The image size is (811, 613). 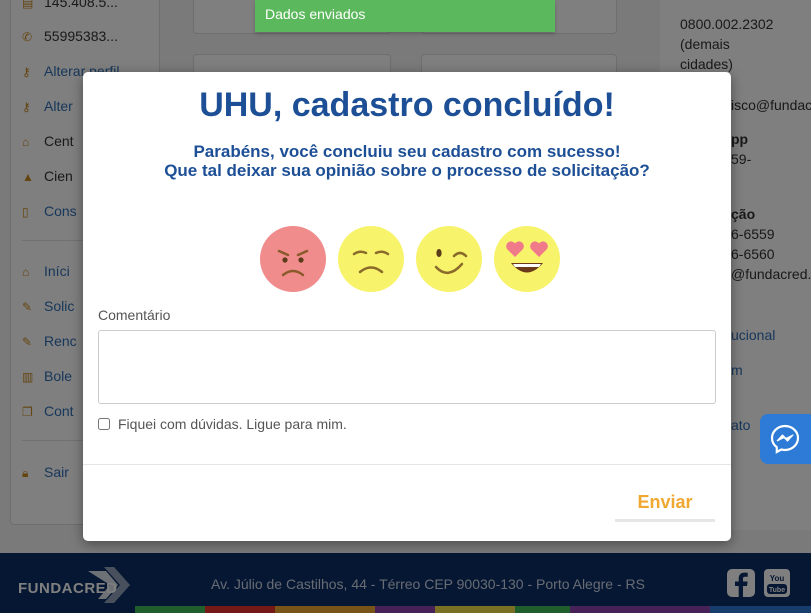 I want to click on winking-face-icon, so click(x=449, y=259).